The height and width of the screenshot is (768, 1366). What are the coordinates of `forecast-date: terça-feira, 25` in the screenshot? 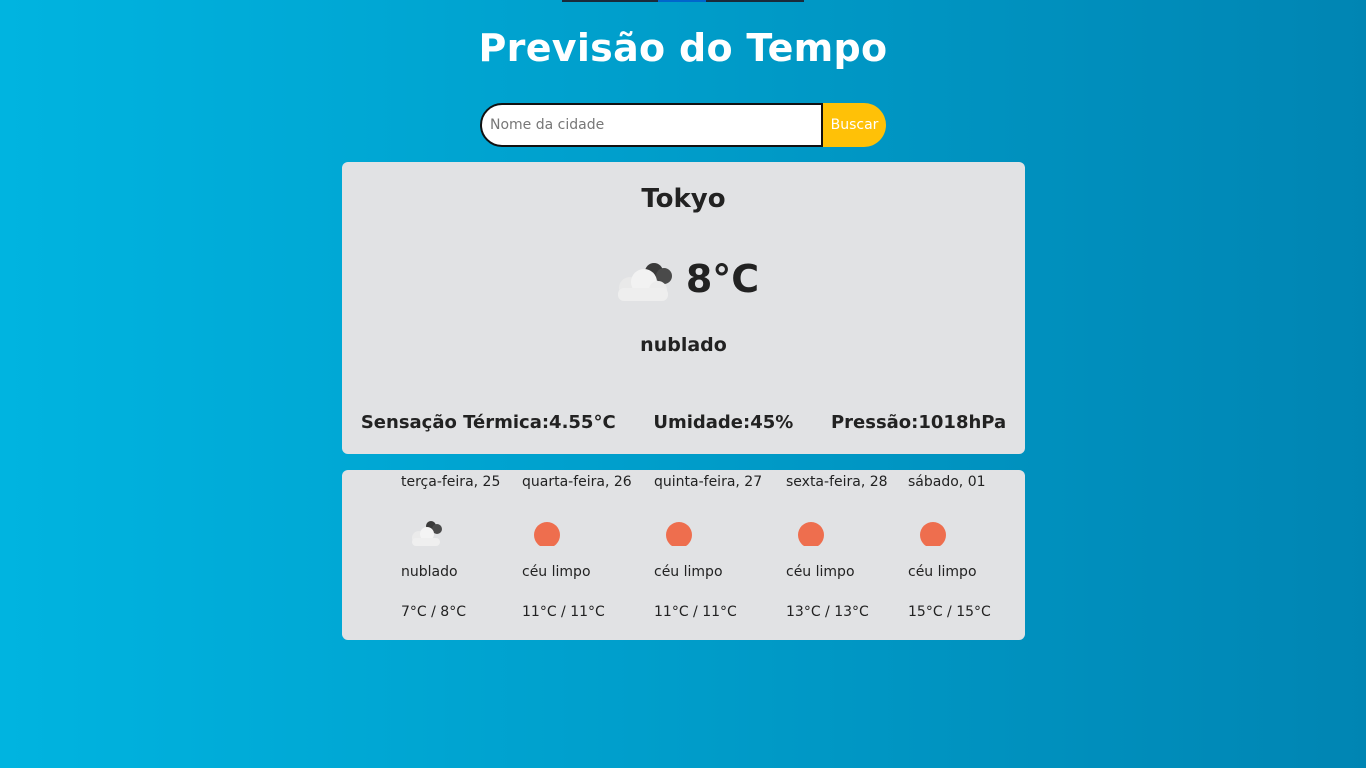 It's located at (451, 482).